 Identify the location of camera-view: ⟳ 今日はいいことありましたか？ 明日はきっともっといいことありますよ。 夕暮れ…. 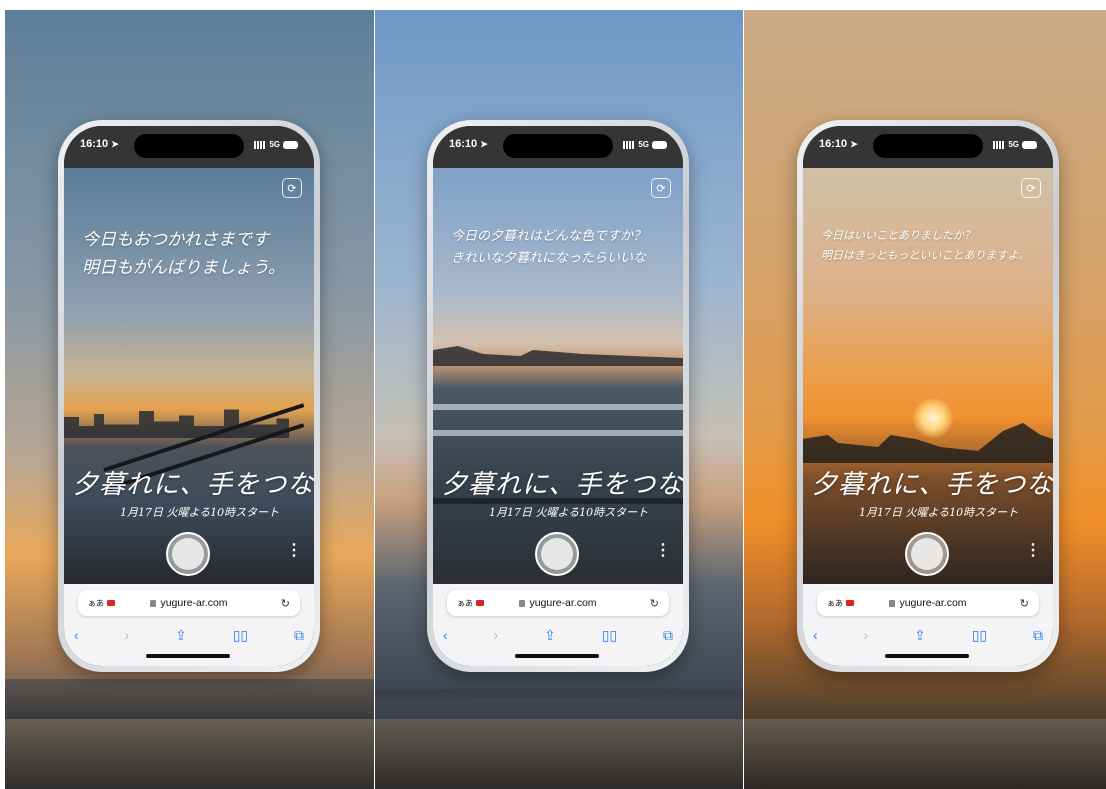
(928, 376).